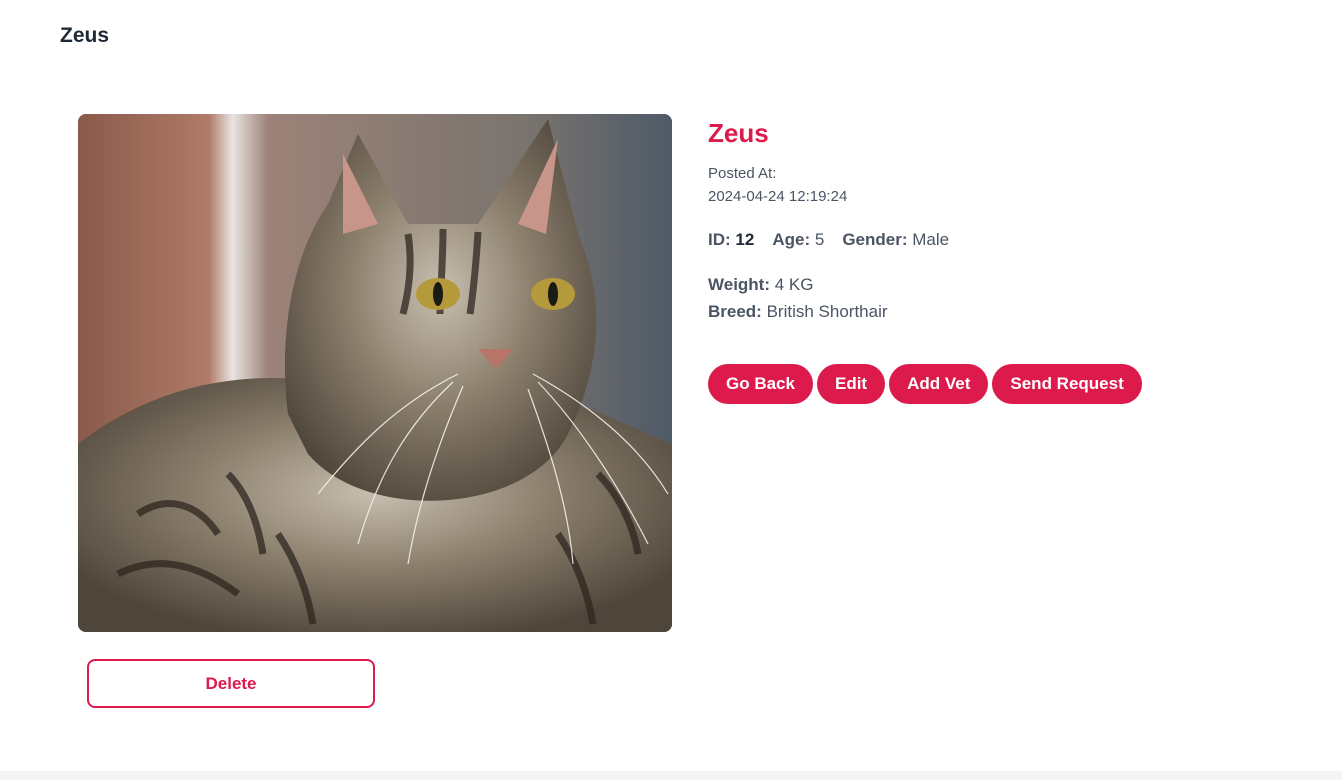 Image resolution: width=1342 pixels, height=780 pixels. Describe the element at coordinates (791, 239) in the screenshot. I see `age-label: Age:` at that location.